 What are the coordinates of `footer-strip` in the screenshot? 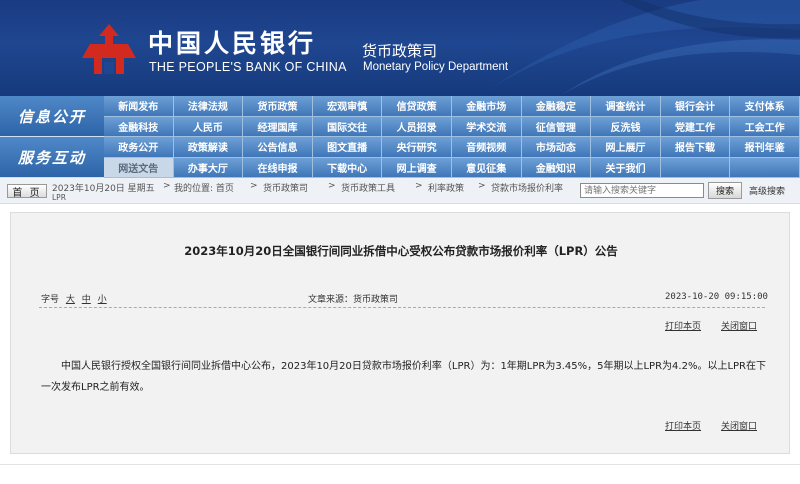 It's located at (400, 474).